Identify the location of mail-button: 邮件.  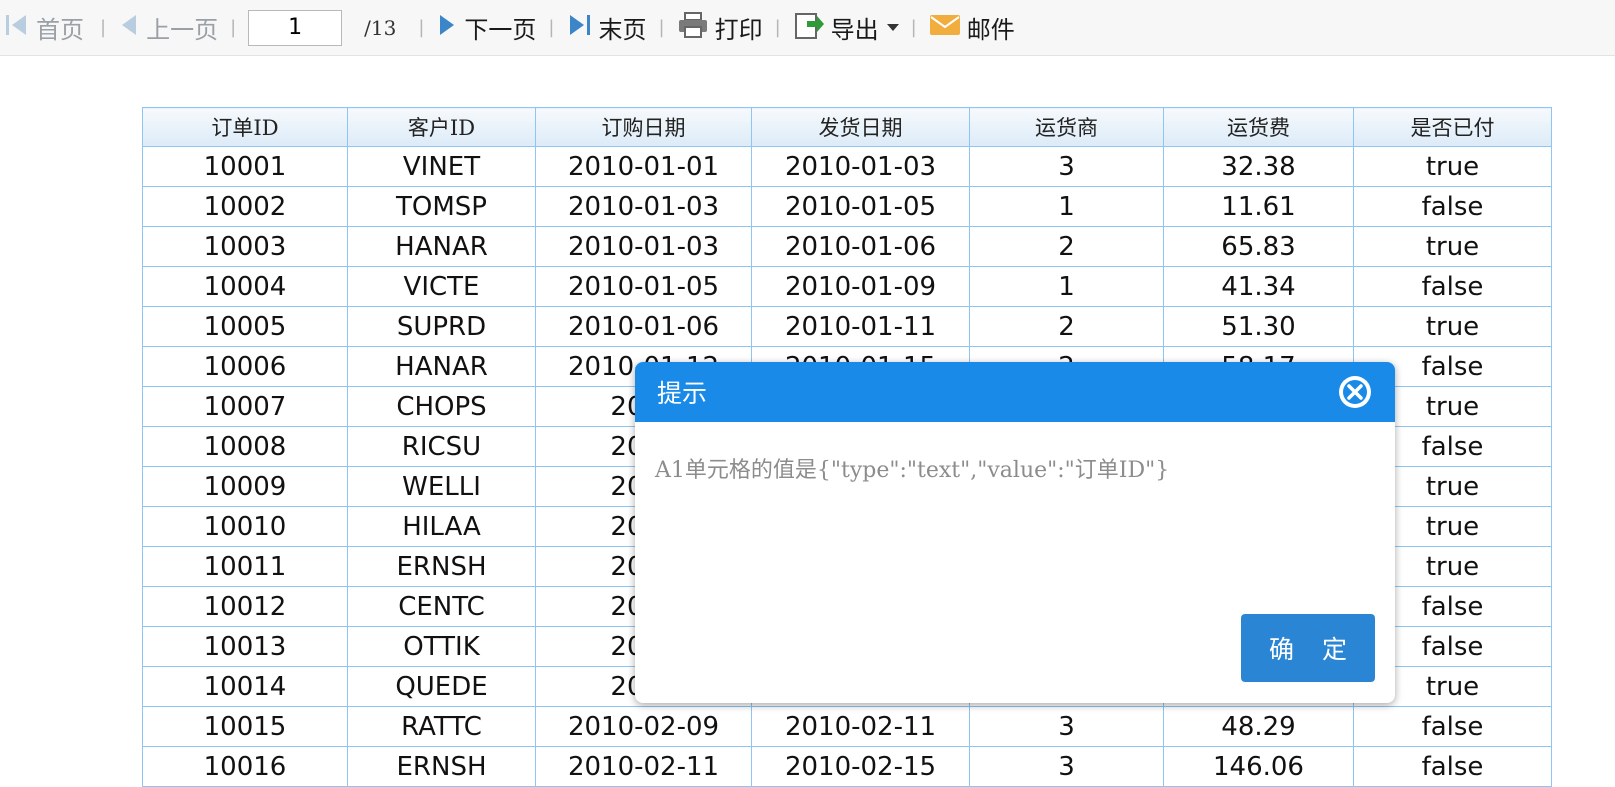
(972, 27).